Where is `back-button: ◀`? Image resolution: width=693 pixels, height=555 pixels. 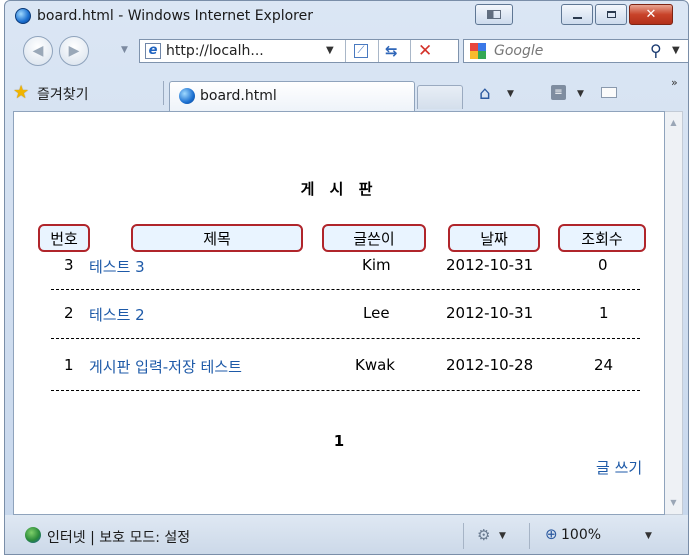 back-button: ◀ is located at coordinates (38, 51).